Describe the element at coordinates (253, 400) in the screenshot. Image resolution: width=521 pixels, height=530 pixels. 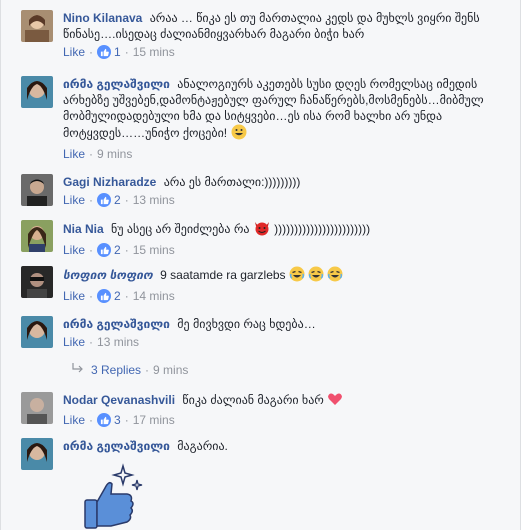
I see `comment-text: წიკა ძალიან მაგარი ხარ` at that location.